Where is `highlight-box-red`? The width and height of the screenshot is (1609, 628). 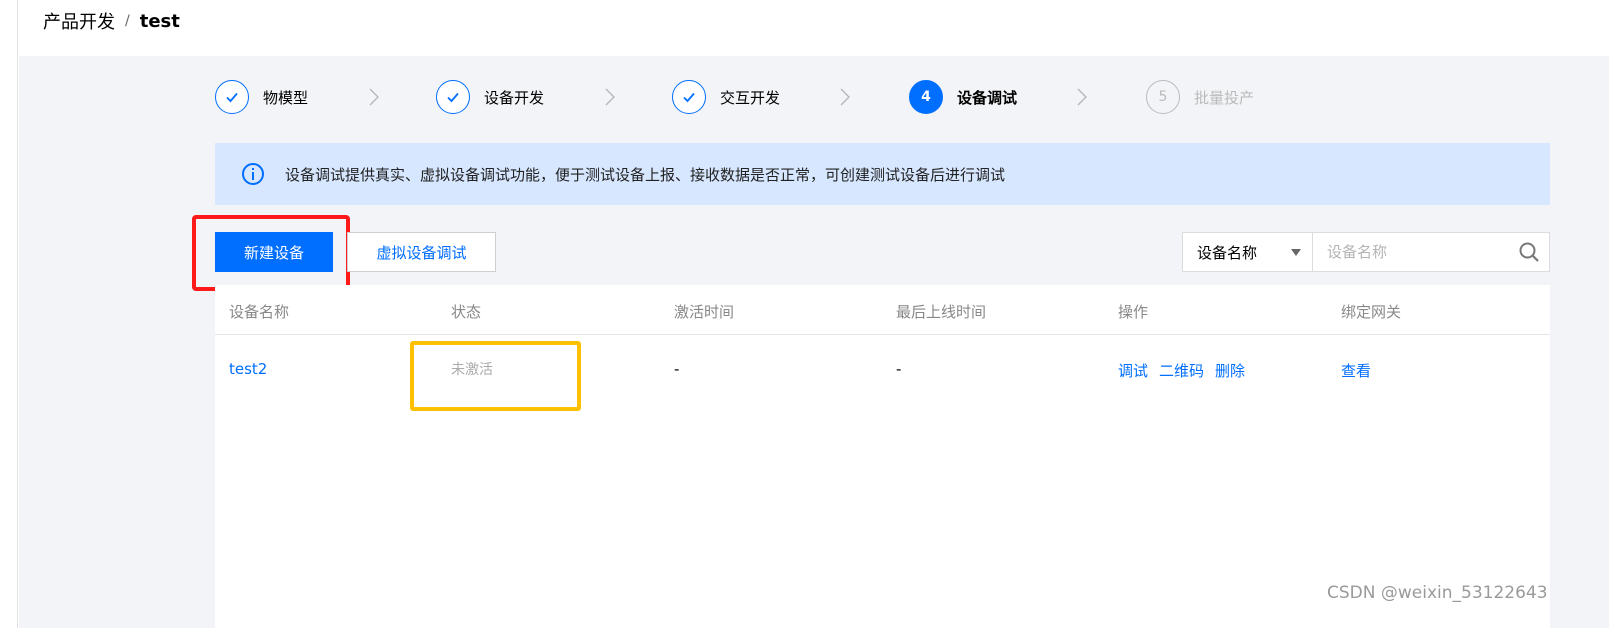
highlight-box-red is located at coordinates (271, 253).